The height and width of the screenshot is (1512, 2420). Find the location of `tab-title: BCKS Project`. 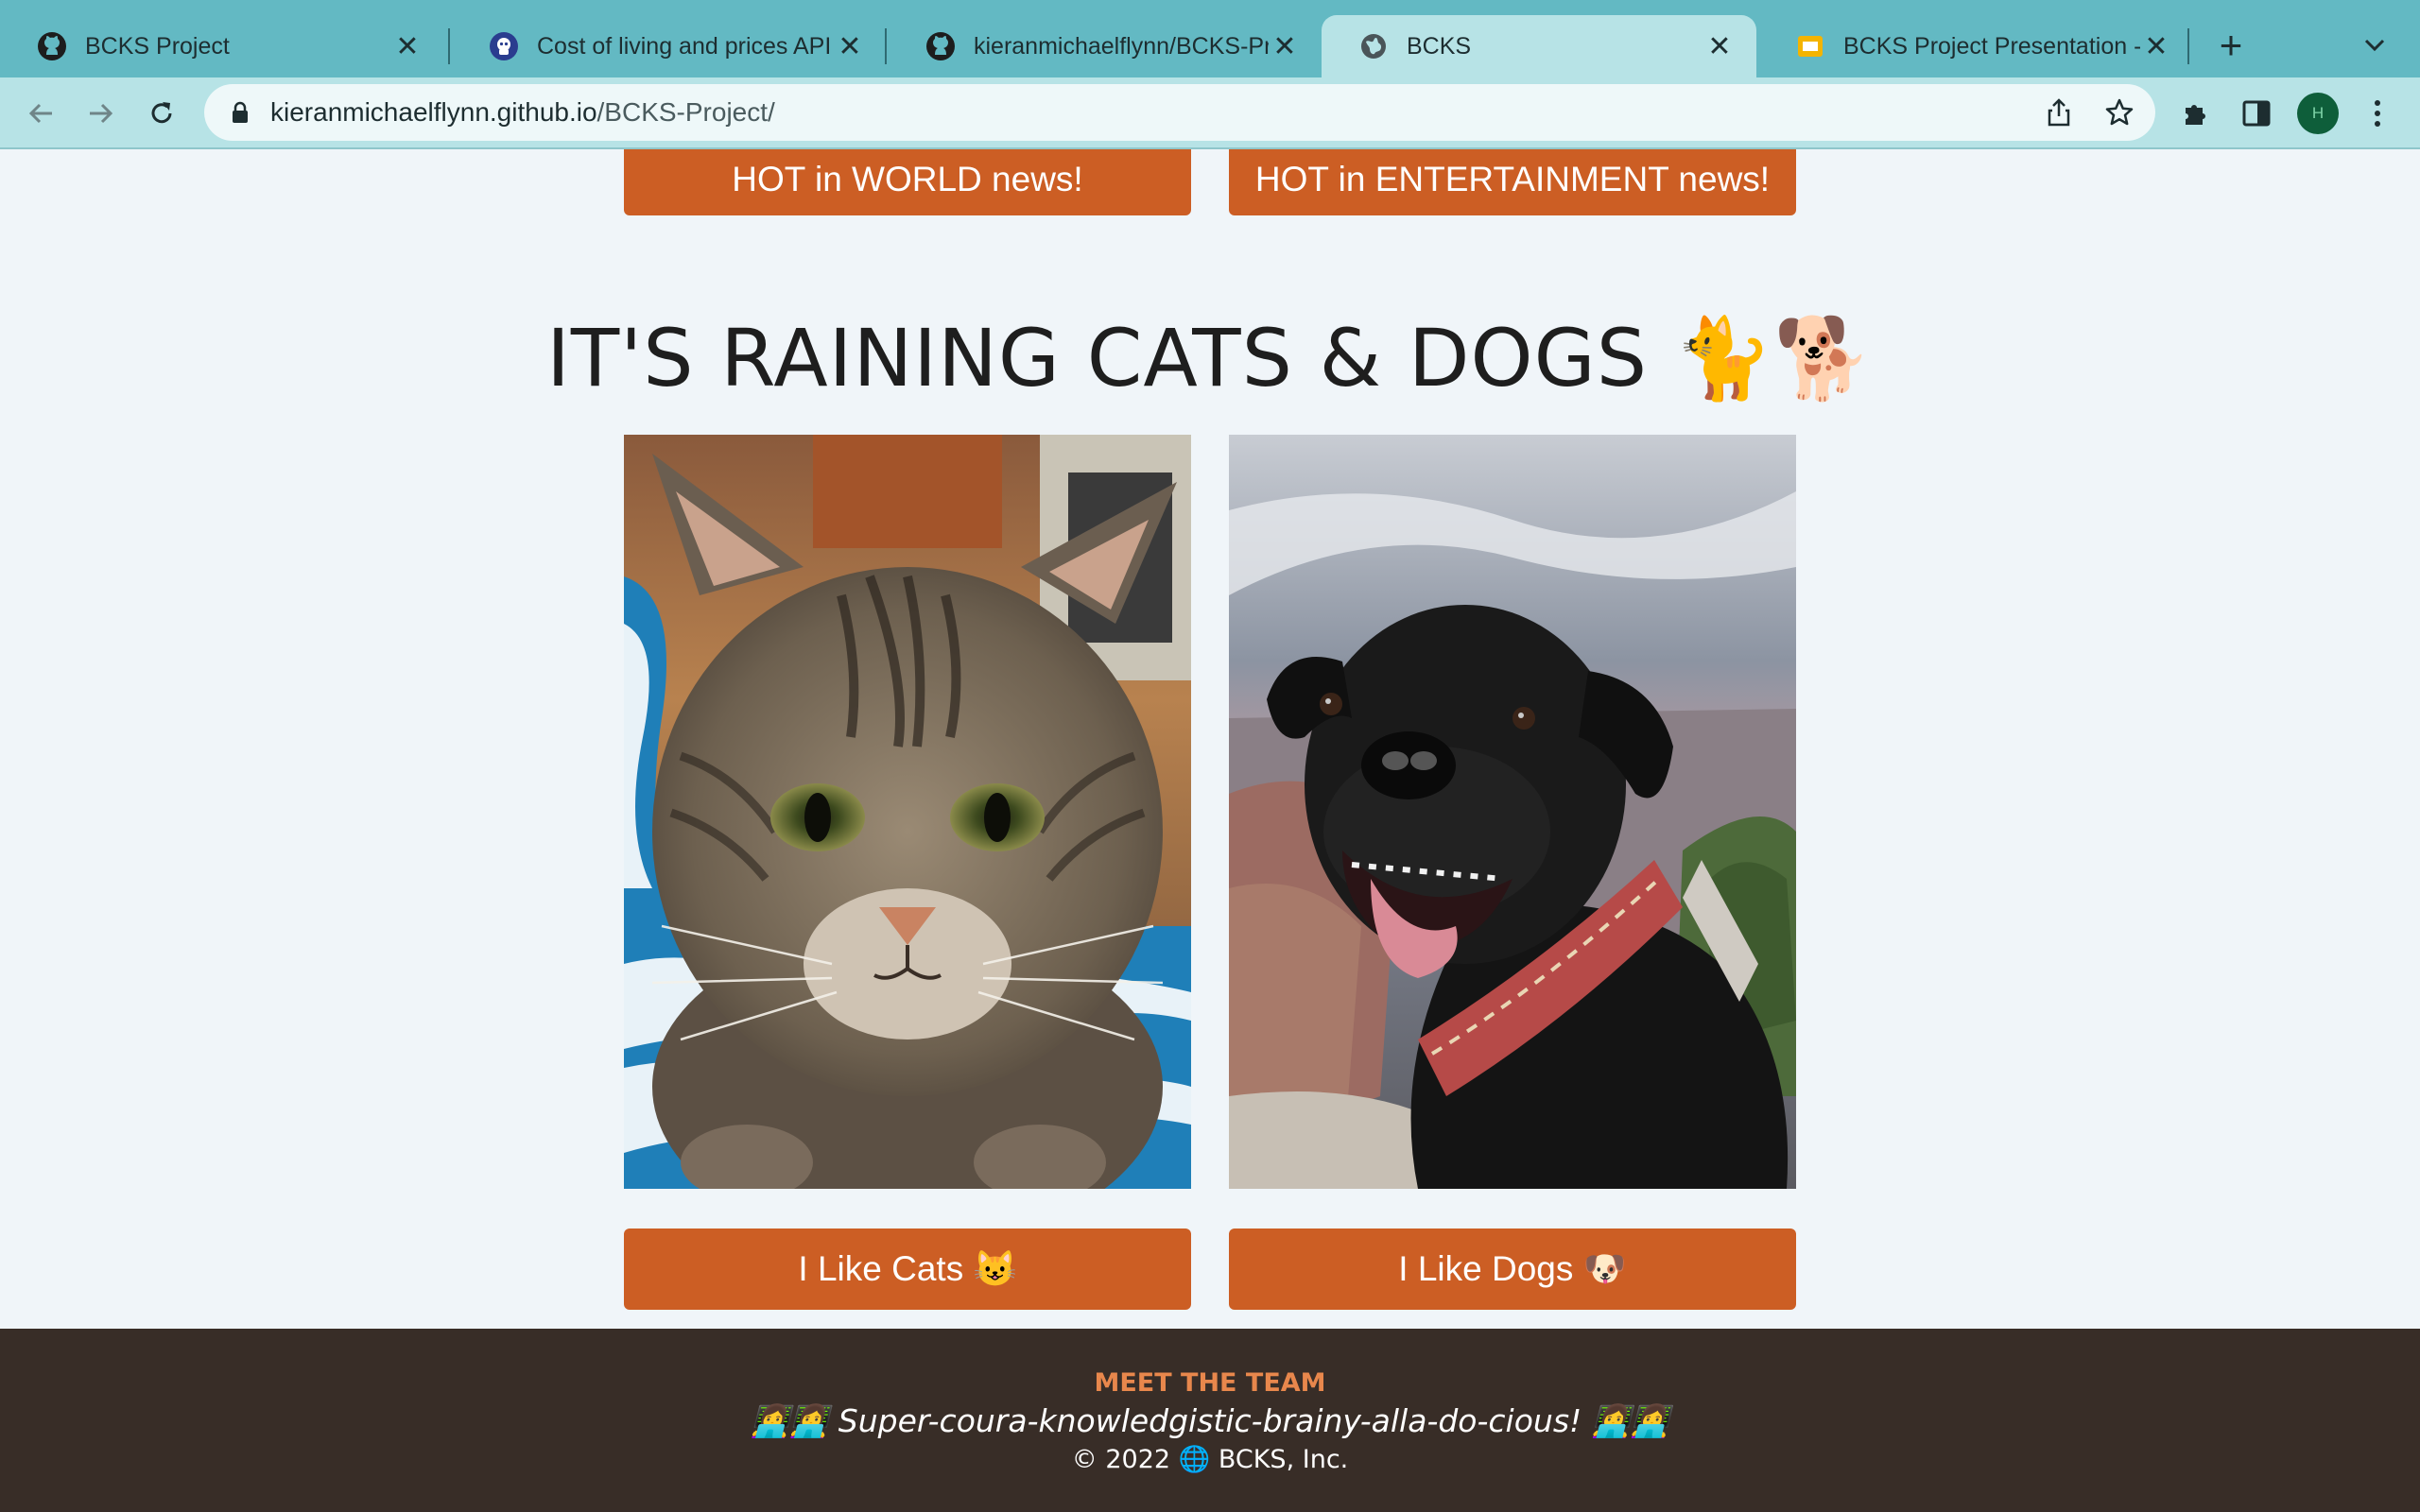

tab-title: BCKS Project is located at coordinates (157, 46).